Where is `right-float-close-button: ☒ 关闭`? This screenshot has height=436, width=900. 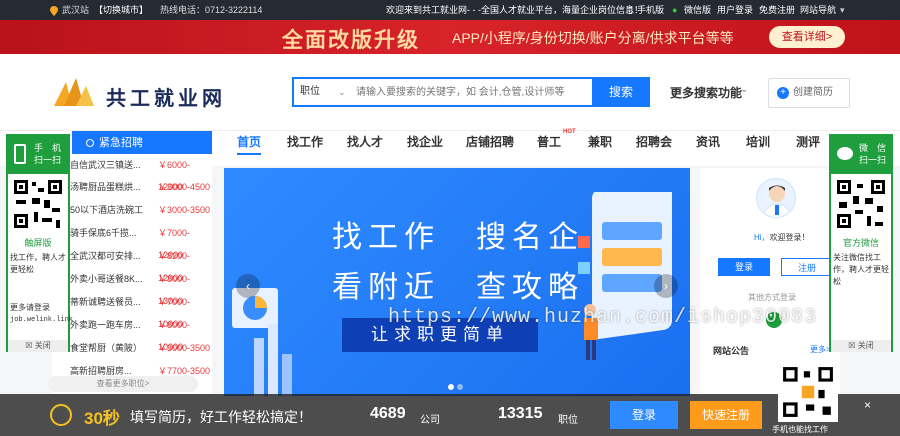 right-float-close-button: ☒ 关闭 is located at coordinates (861, 346).